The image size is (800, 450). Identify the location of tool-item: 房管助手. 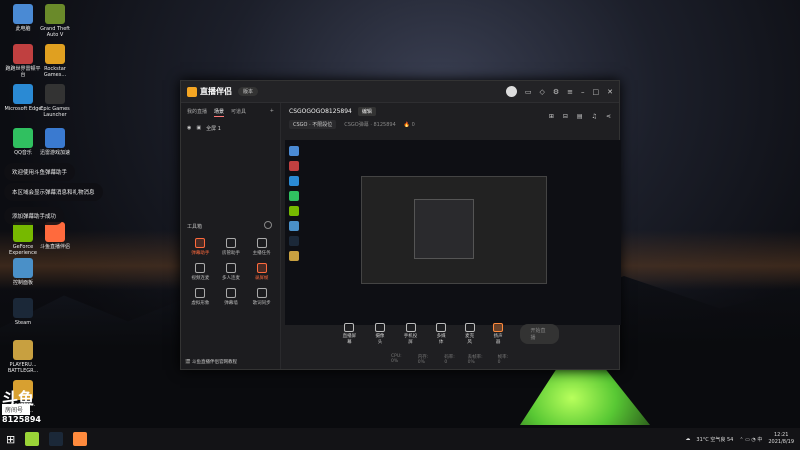
(231, 247).